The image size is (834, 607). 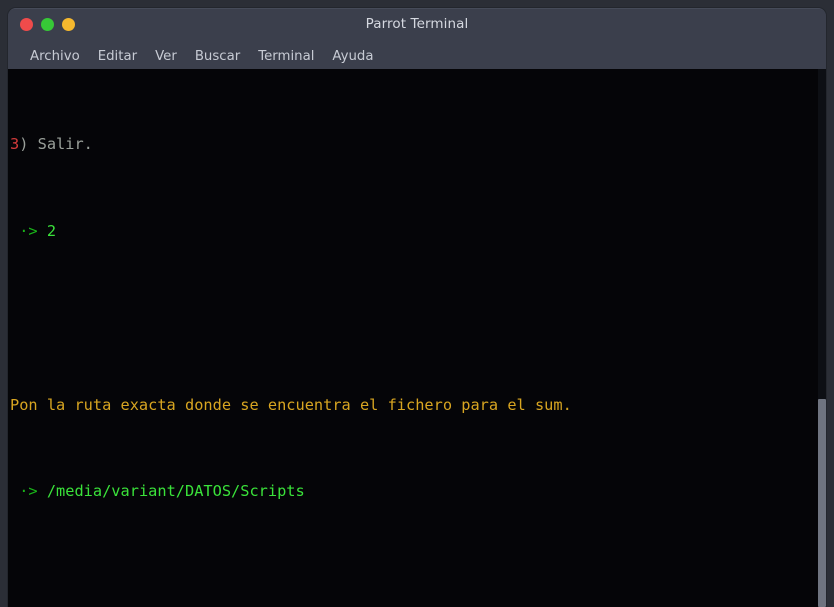 What do you see at coordinates (822, 338) in the screenshot?
I see `scrollbar-track` at bounding box center [822, 338].